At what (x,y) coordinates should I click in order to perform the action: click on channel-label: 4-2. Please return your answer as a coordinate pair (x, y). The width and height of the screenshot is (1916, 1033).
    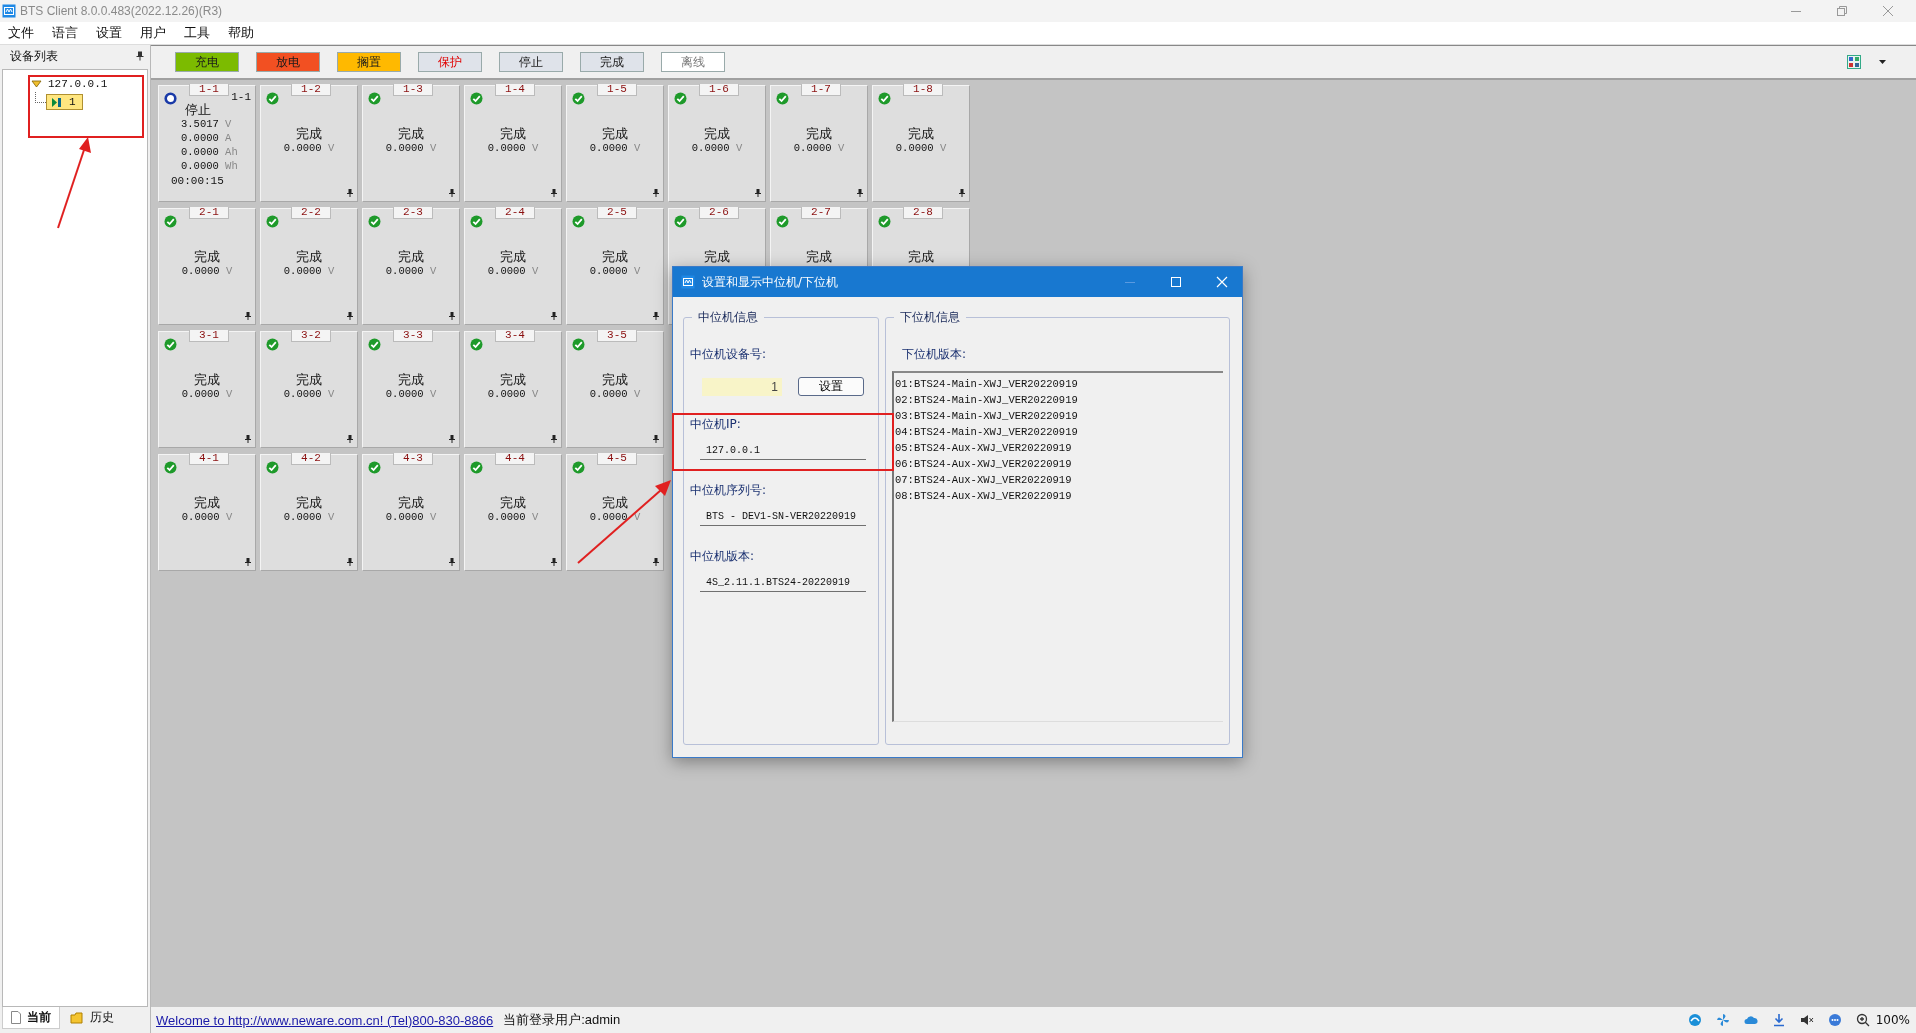
    Looking at the image, I should click on (311, 459).